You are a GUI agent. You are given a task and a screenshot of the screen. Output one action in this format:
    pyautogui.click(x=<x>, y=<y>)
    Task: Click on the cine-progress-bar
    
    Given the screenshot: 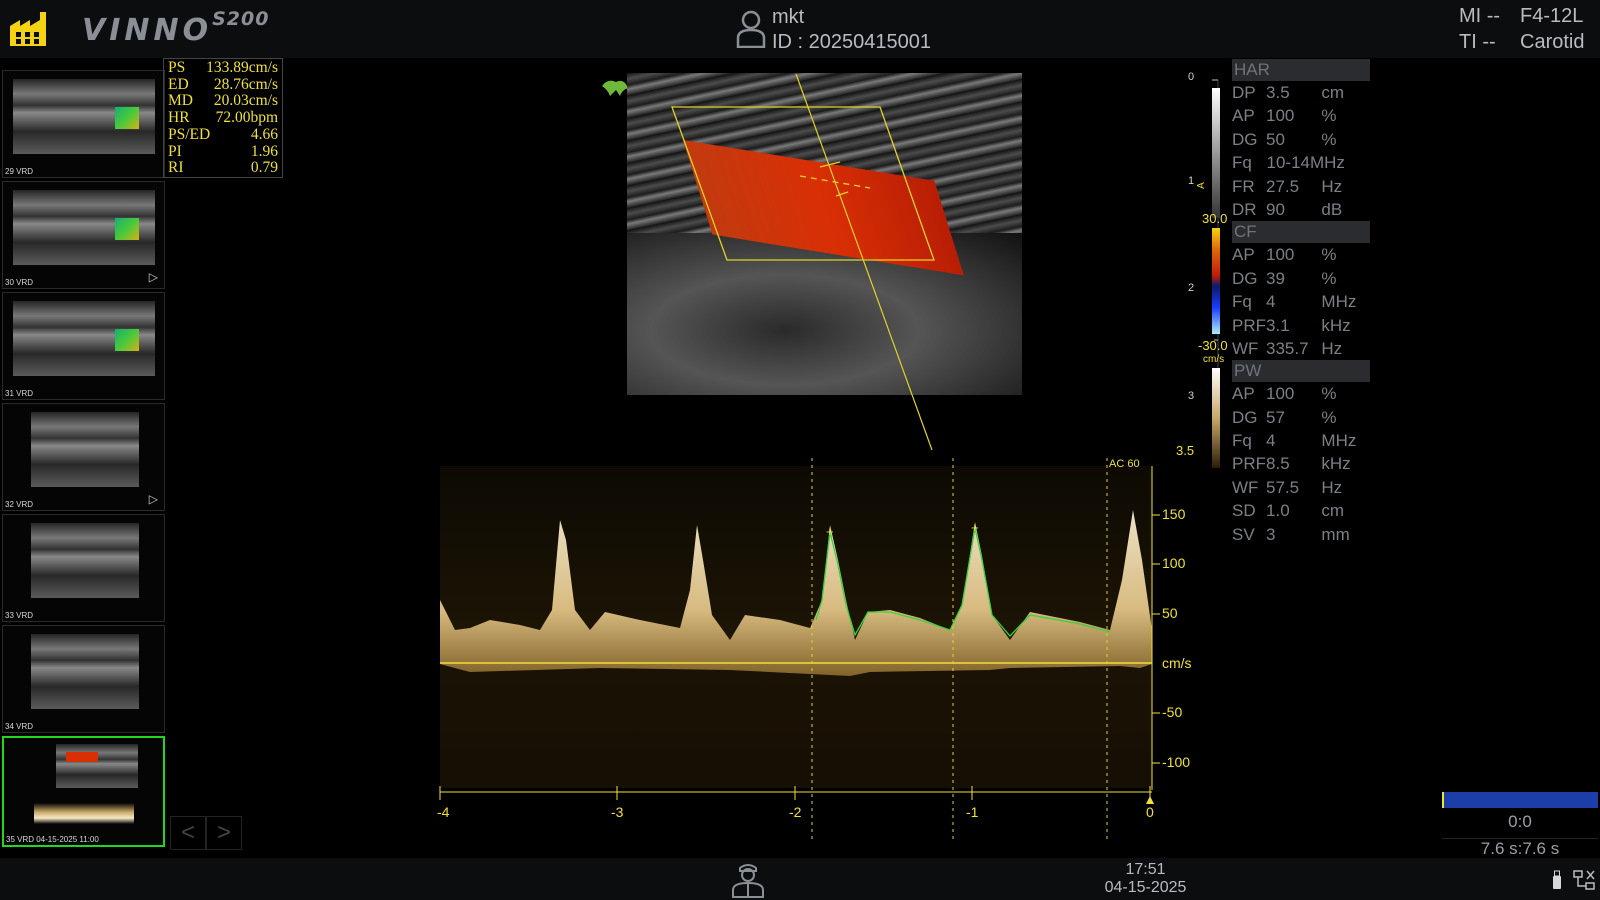 What is the action you would take?
    pyautogui.click(x=1520, y=800)
    